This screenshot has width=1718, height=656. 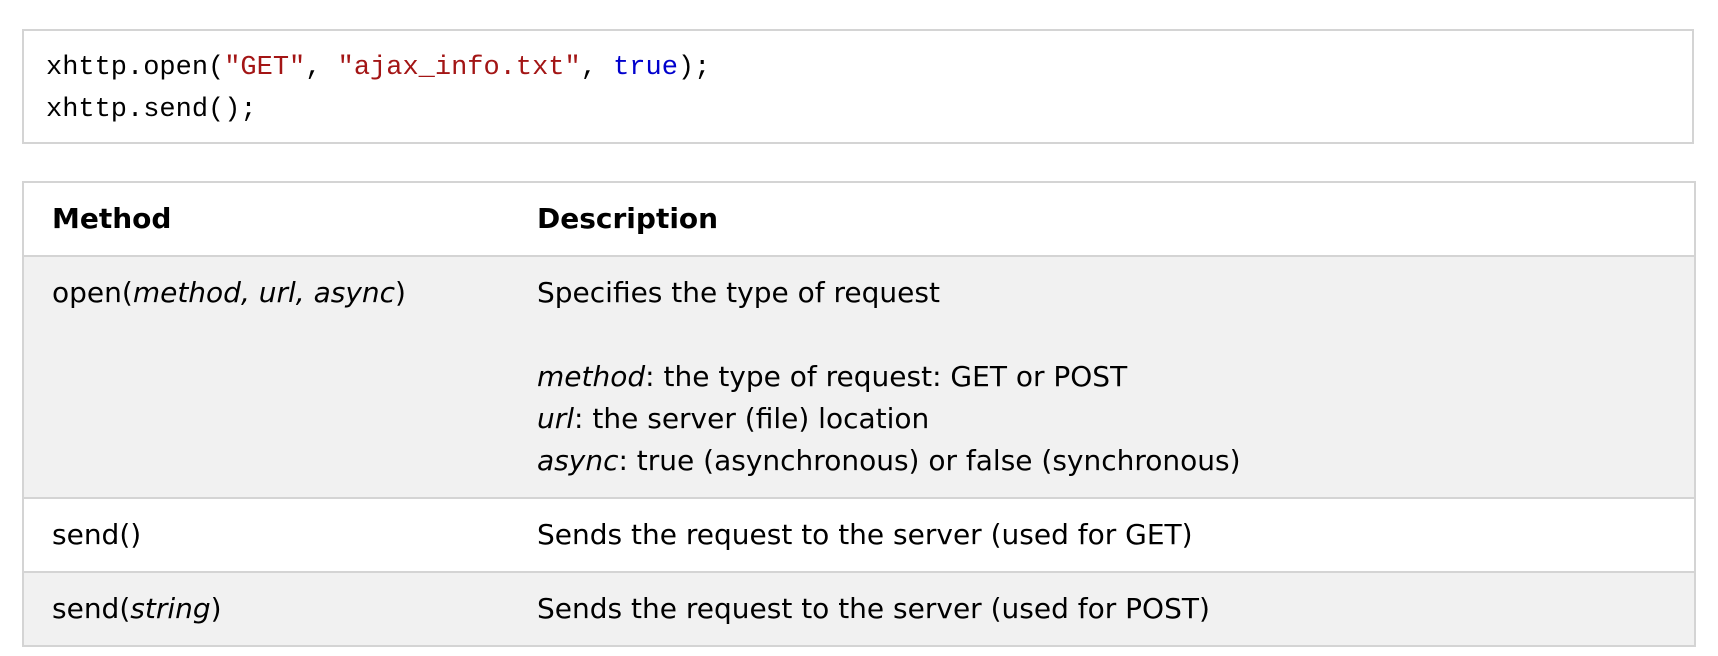 What do you see at coordinates (694, 68) in the screenshot?
I see `code-token: );` at bounding box center [694, 68].